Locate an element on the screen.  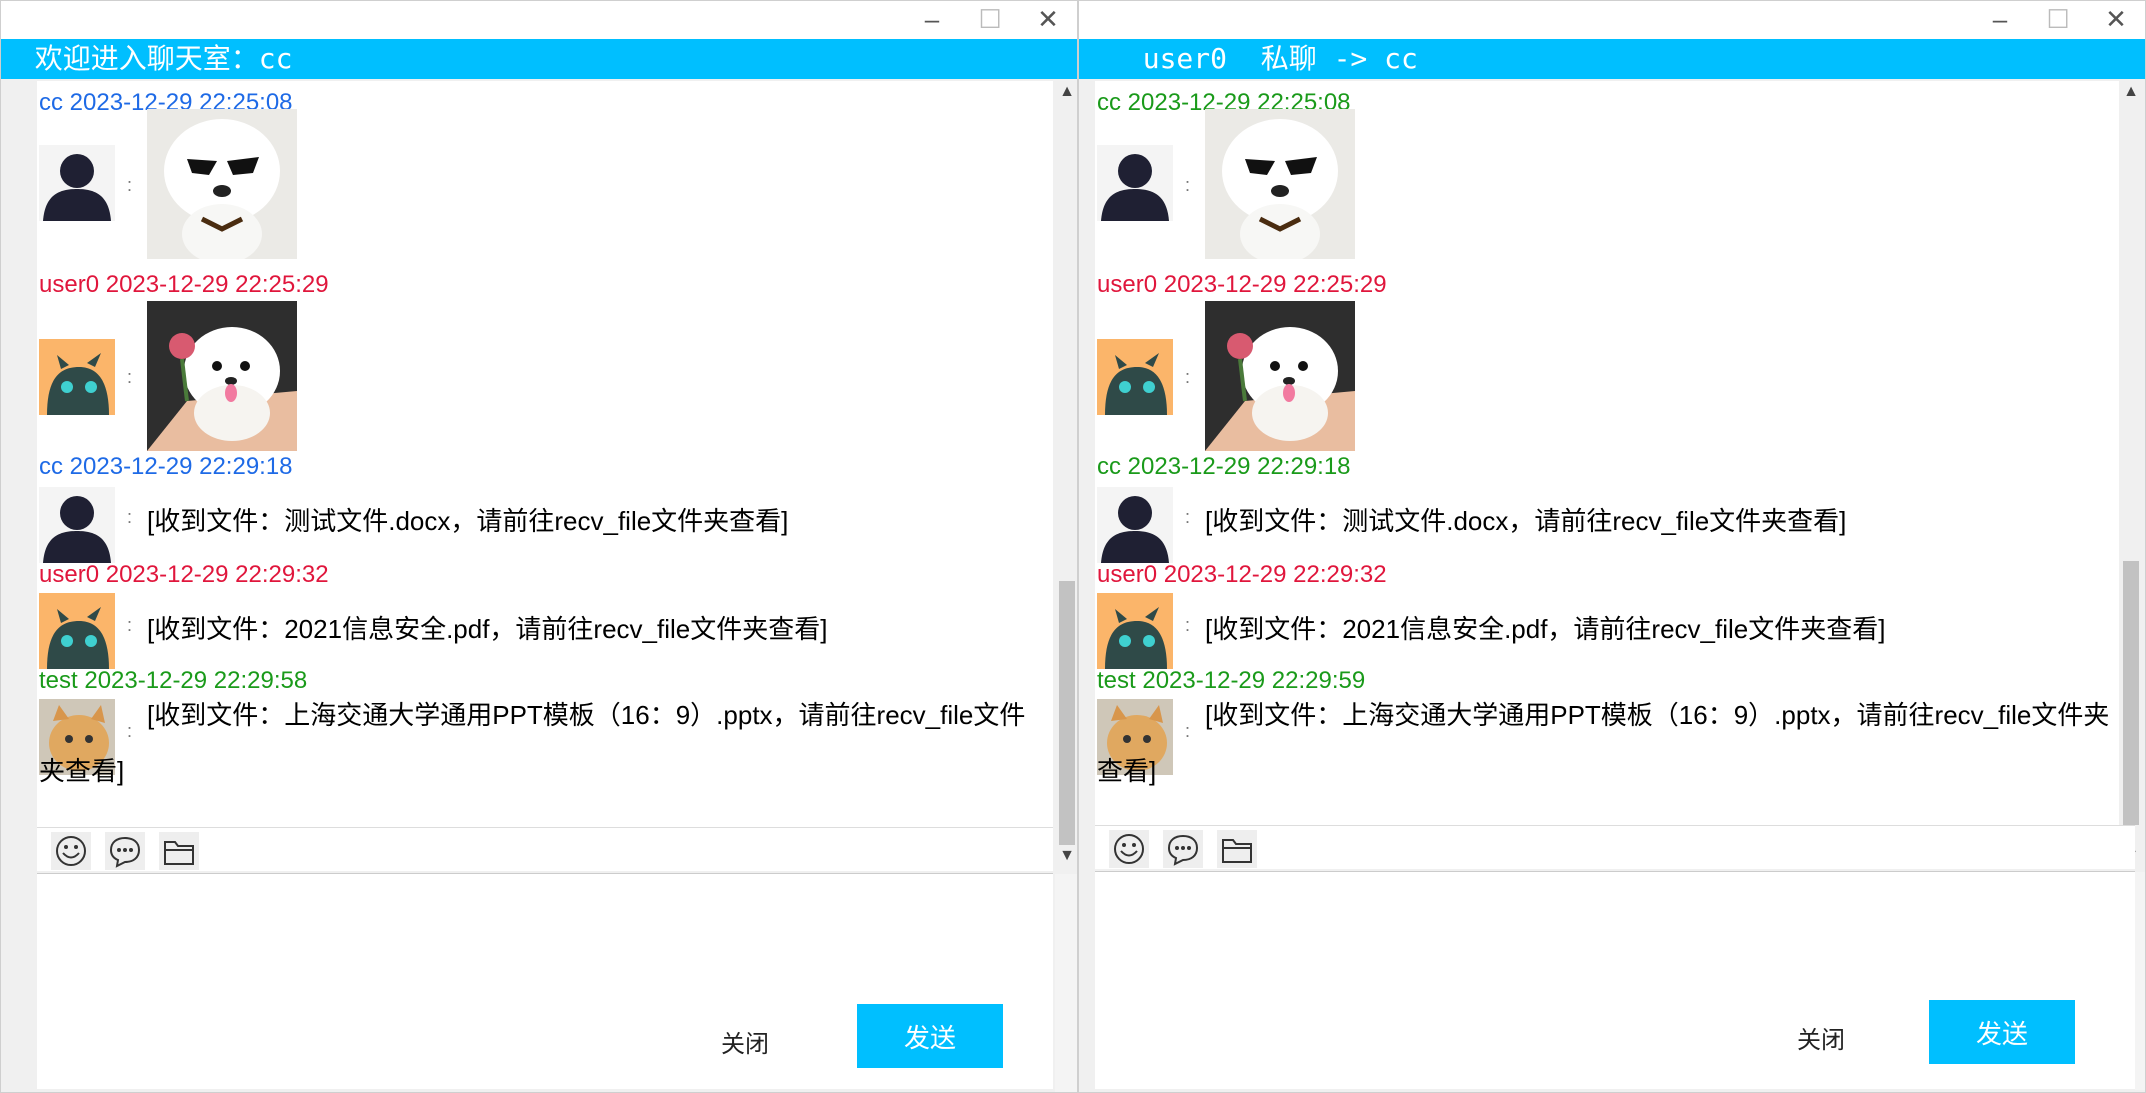
chatroom-banner: 欢迎进入聊天室：cc is located at coordinates (539, 59).